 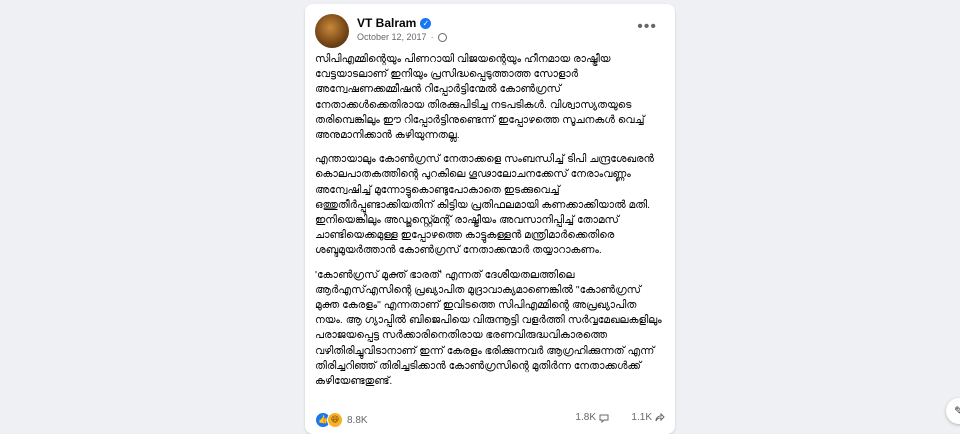 What do you see at coordinates (585, 417) in the screenshot?
I see `comment-count: 1.8K` at bounding box center [585, 417].